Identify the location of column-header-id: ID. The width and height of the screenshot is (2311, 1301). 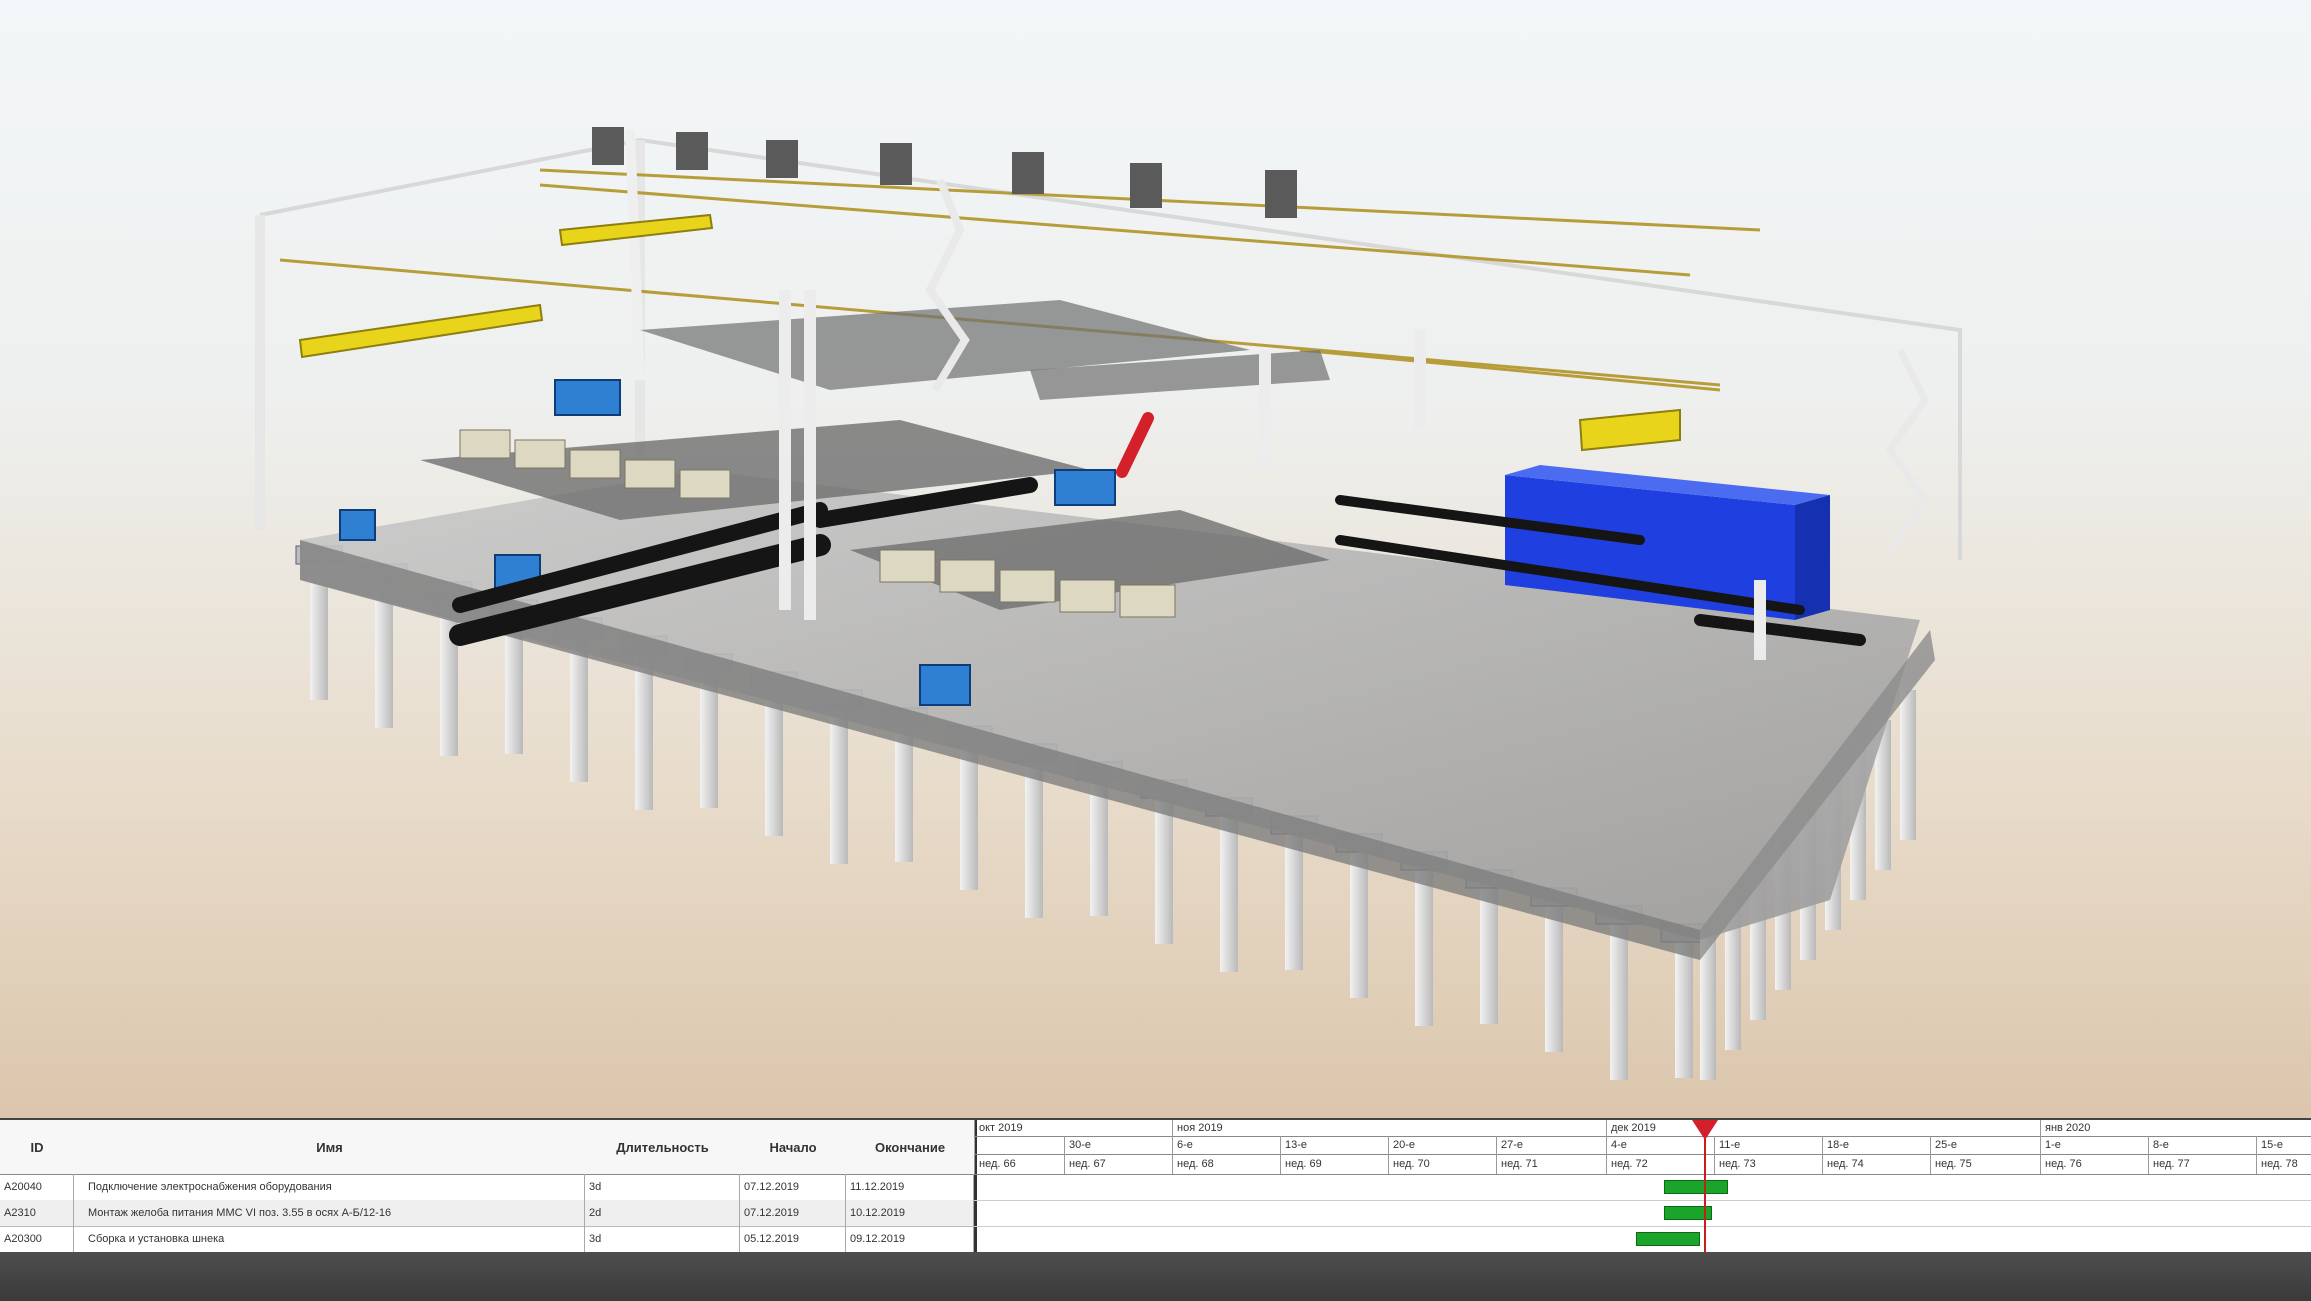
(37, 1147).